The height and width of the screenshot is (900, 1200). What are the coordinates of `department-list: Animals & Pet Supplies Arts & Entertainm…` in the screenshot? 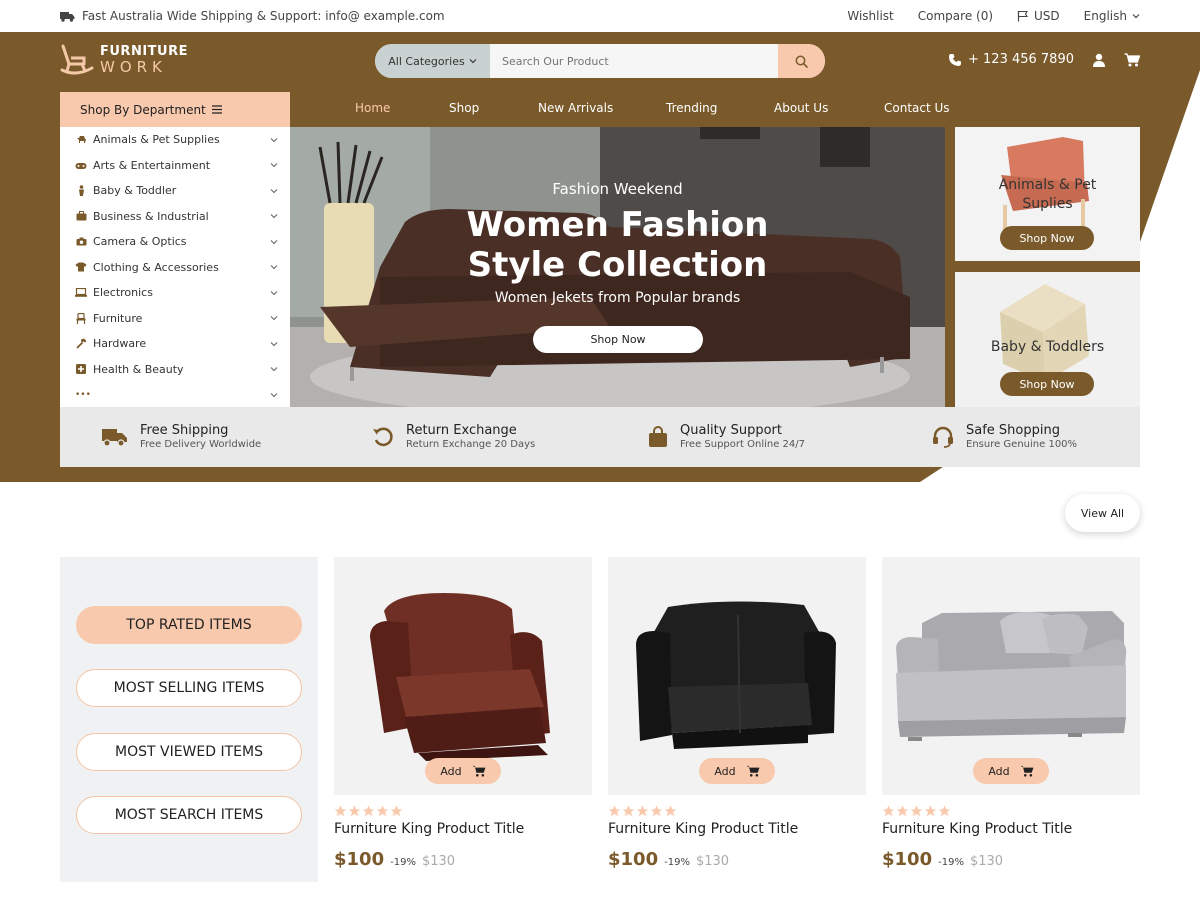 It's located at (175, 267).